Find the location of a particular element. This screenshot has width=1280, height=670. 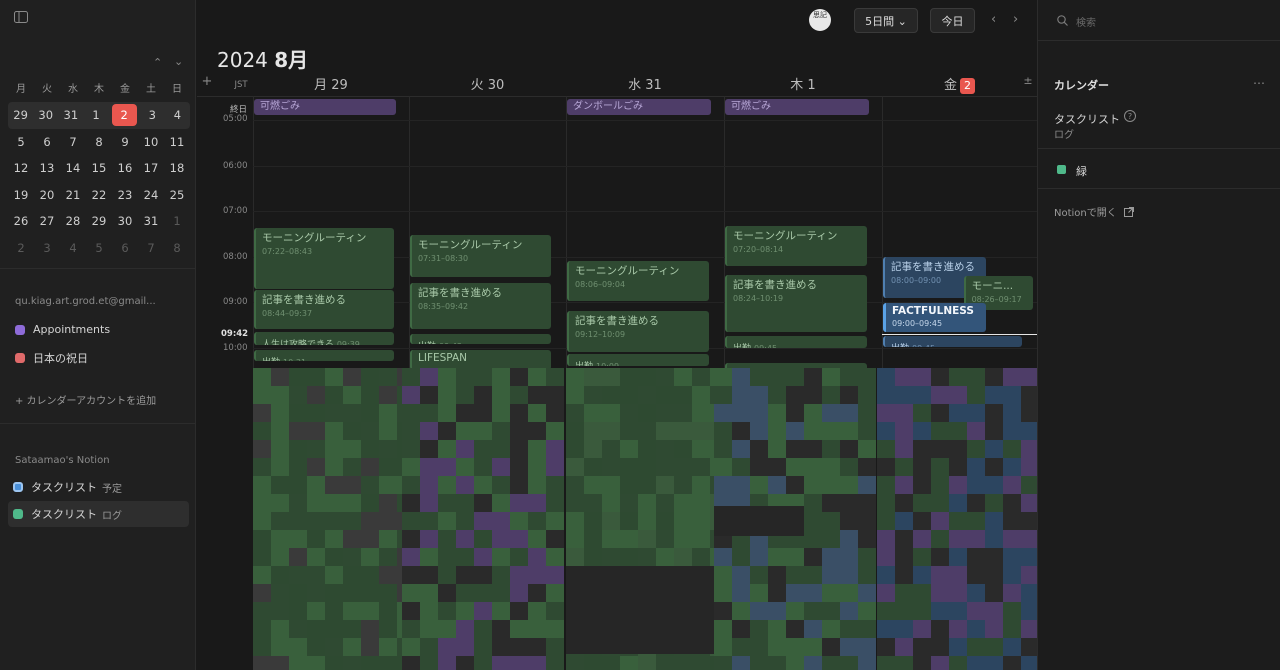

mini-calendar-day: 28 is located at coordinates (73, 221).